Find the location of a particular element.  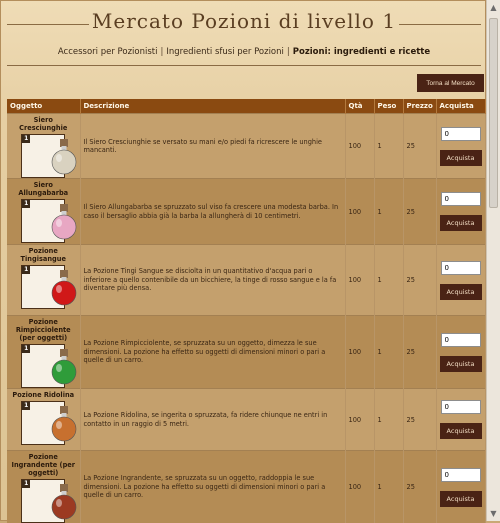

nav-link-pozioni-current: Pozioni: ingredienti e ricette is located at coordinates (361, 52).